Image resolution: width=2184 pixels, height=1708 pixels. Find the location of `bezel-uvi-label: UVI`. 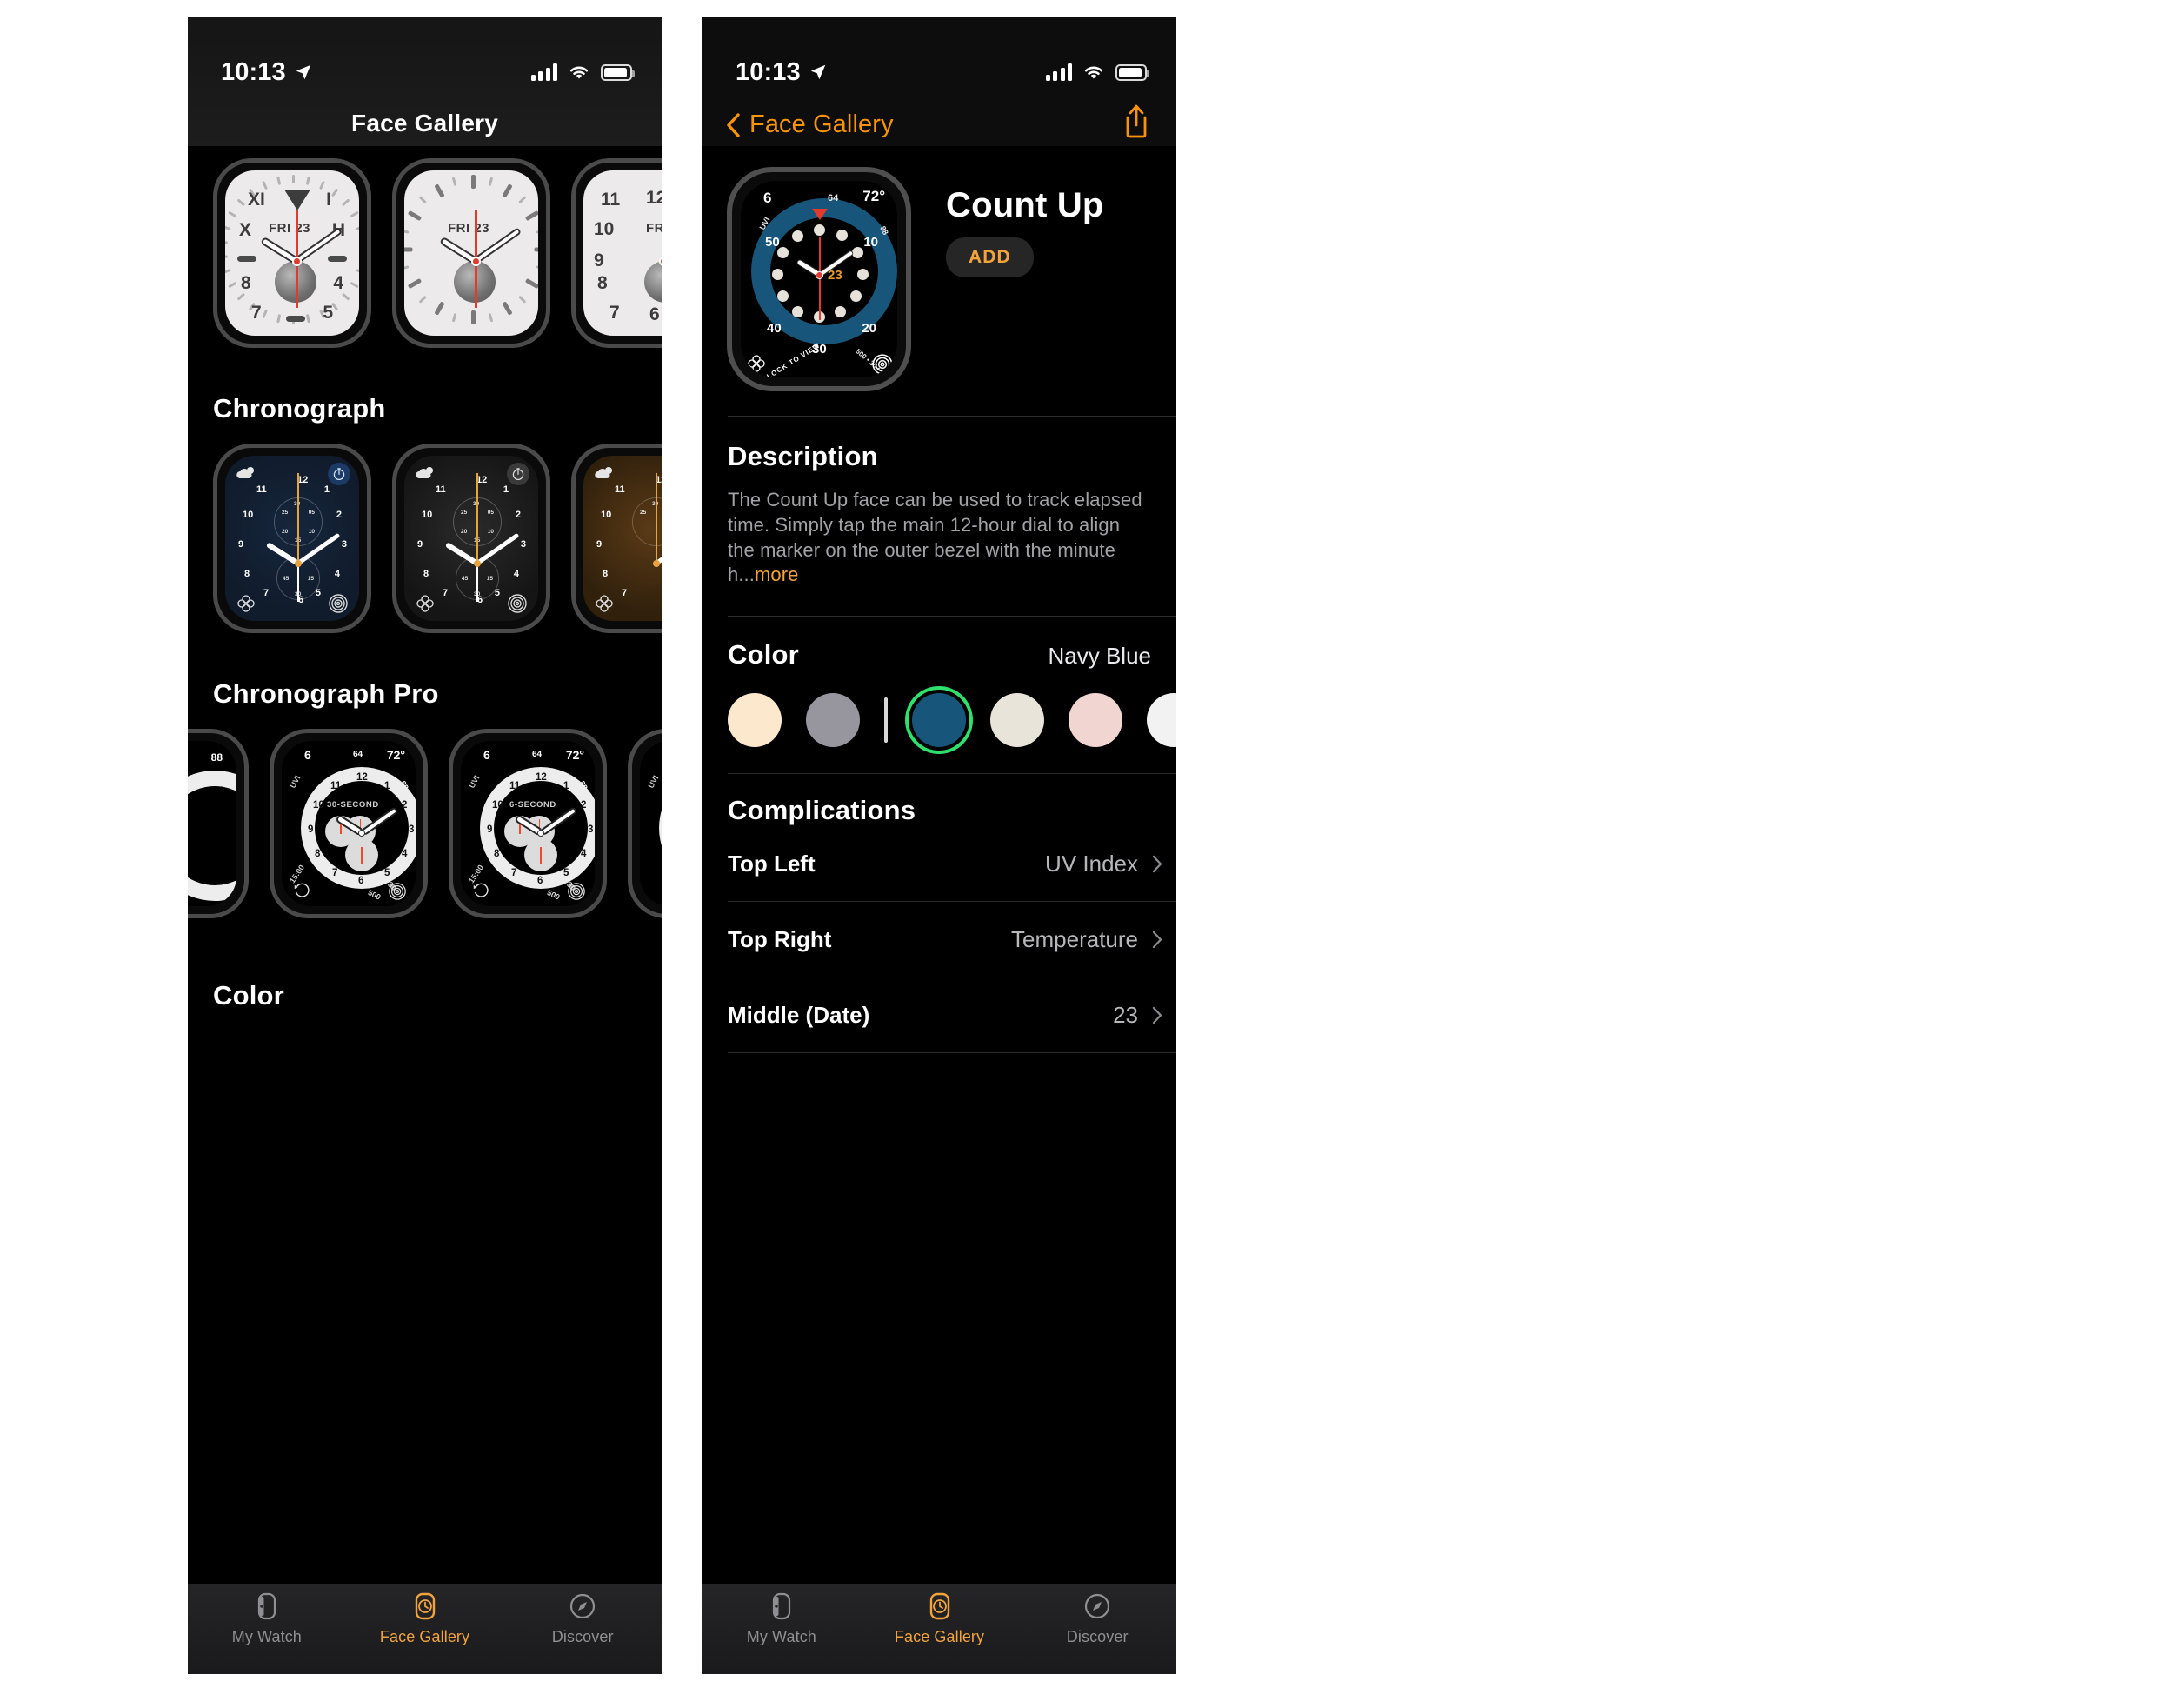

bezel-uvi-label: UVI is located at coordinates (295, 782).